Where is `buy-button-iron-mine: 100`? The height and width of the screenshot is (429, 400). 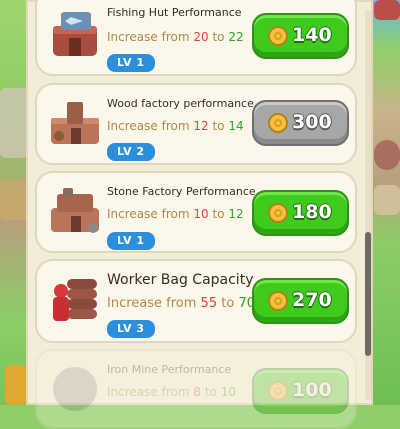
buy-button-iron-mine: 100 is located at coordinates (300, 391).